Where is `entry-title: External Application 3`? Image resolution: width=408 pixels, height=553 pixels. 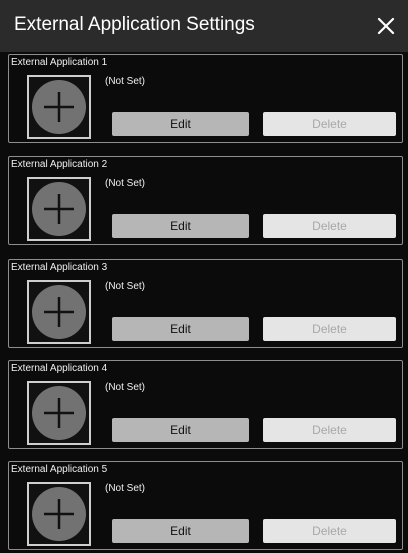 entry-title: External Application 3 is located at coordinates (59, 267).